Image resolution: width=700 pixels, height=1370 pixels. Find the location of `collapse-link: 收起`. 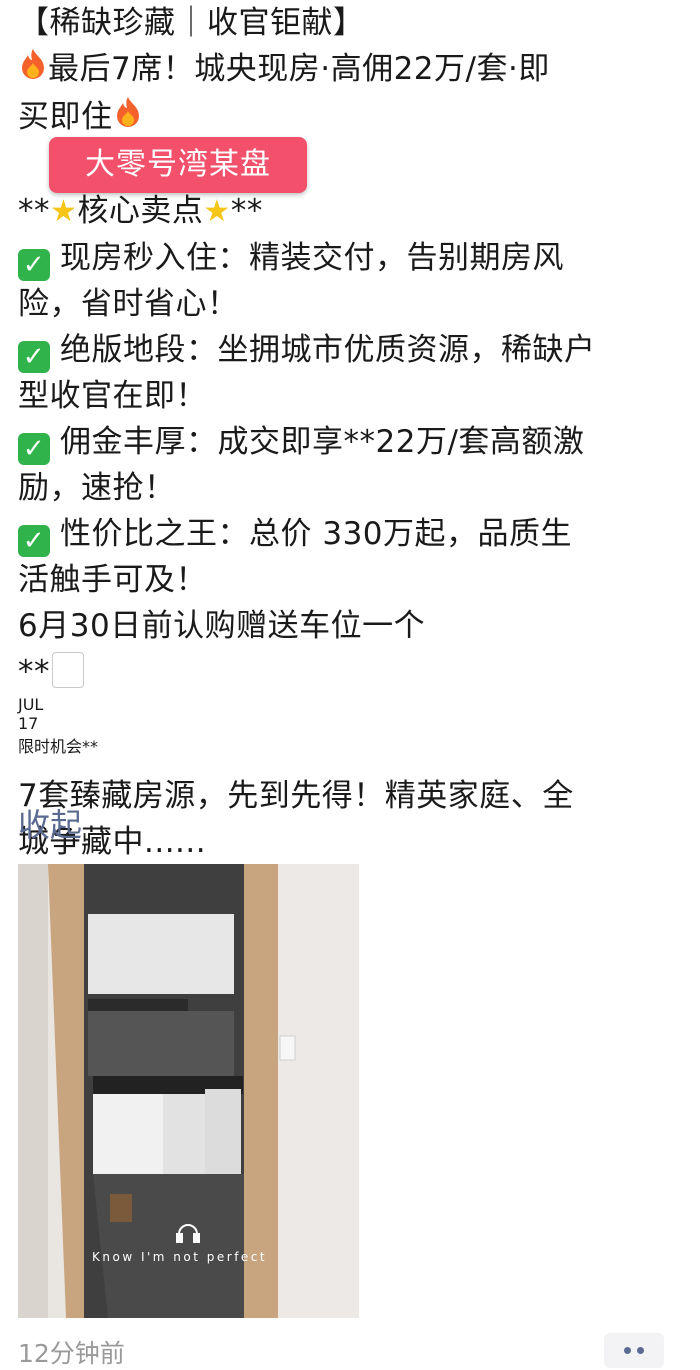

collapse-link: 收起 is located at coordinates (50, 823).